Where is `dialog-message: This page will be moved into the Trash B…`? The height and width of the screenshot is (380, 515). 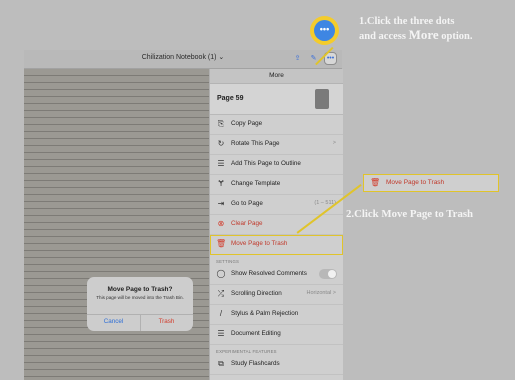
dialog-message: This page will be moved into the Trash B… is located at coordinates (140, 297).